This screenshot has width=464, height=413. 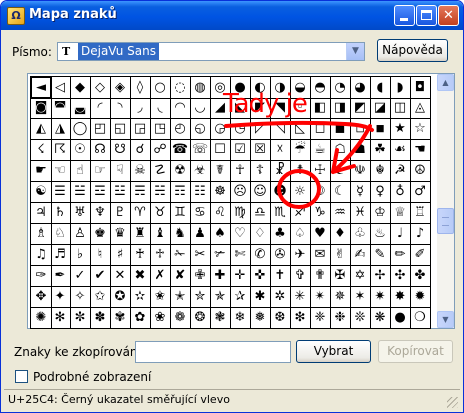 I want to click on char-cell: ◜, so click(x=100, y=108).